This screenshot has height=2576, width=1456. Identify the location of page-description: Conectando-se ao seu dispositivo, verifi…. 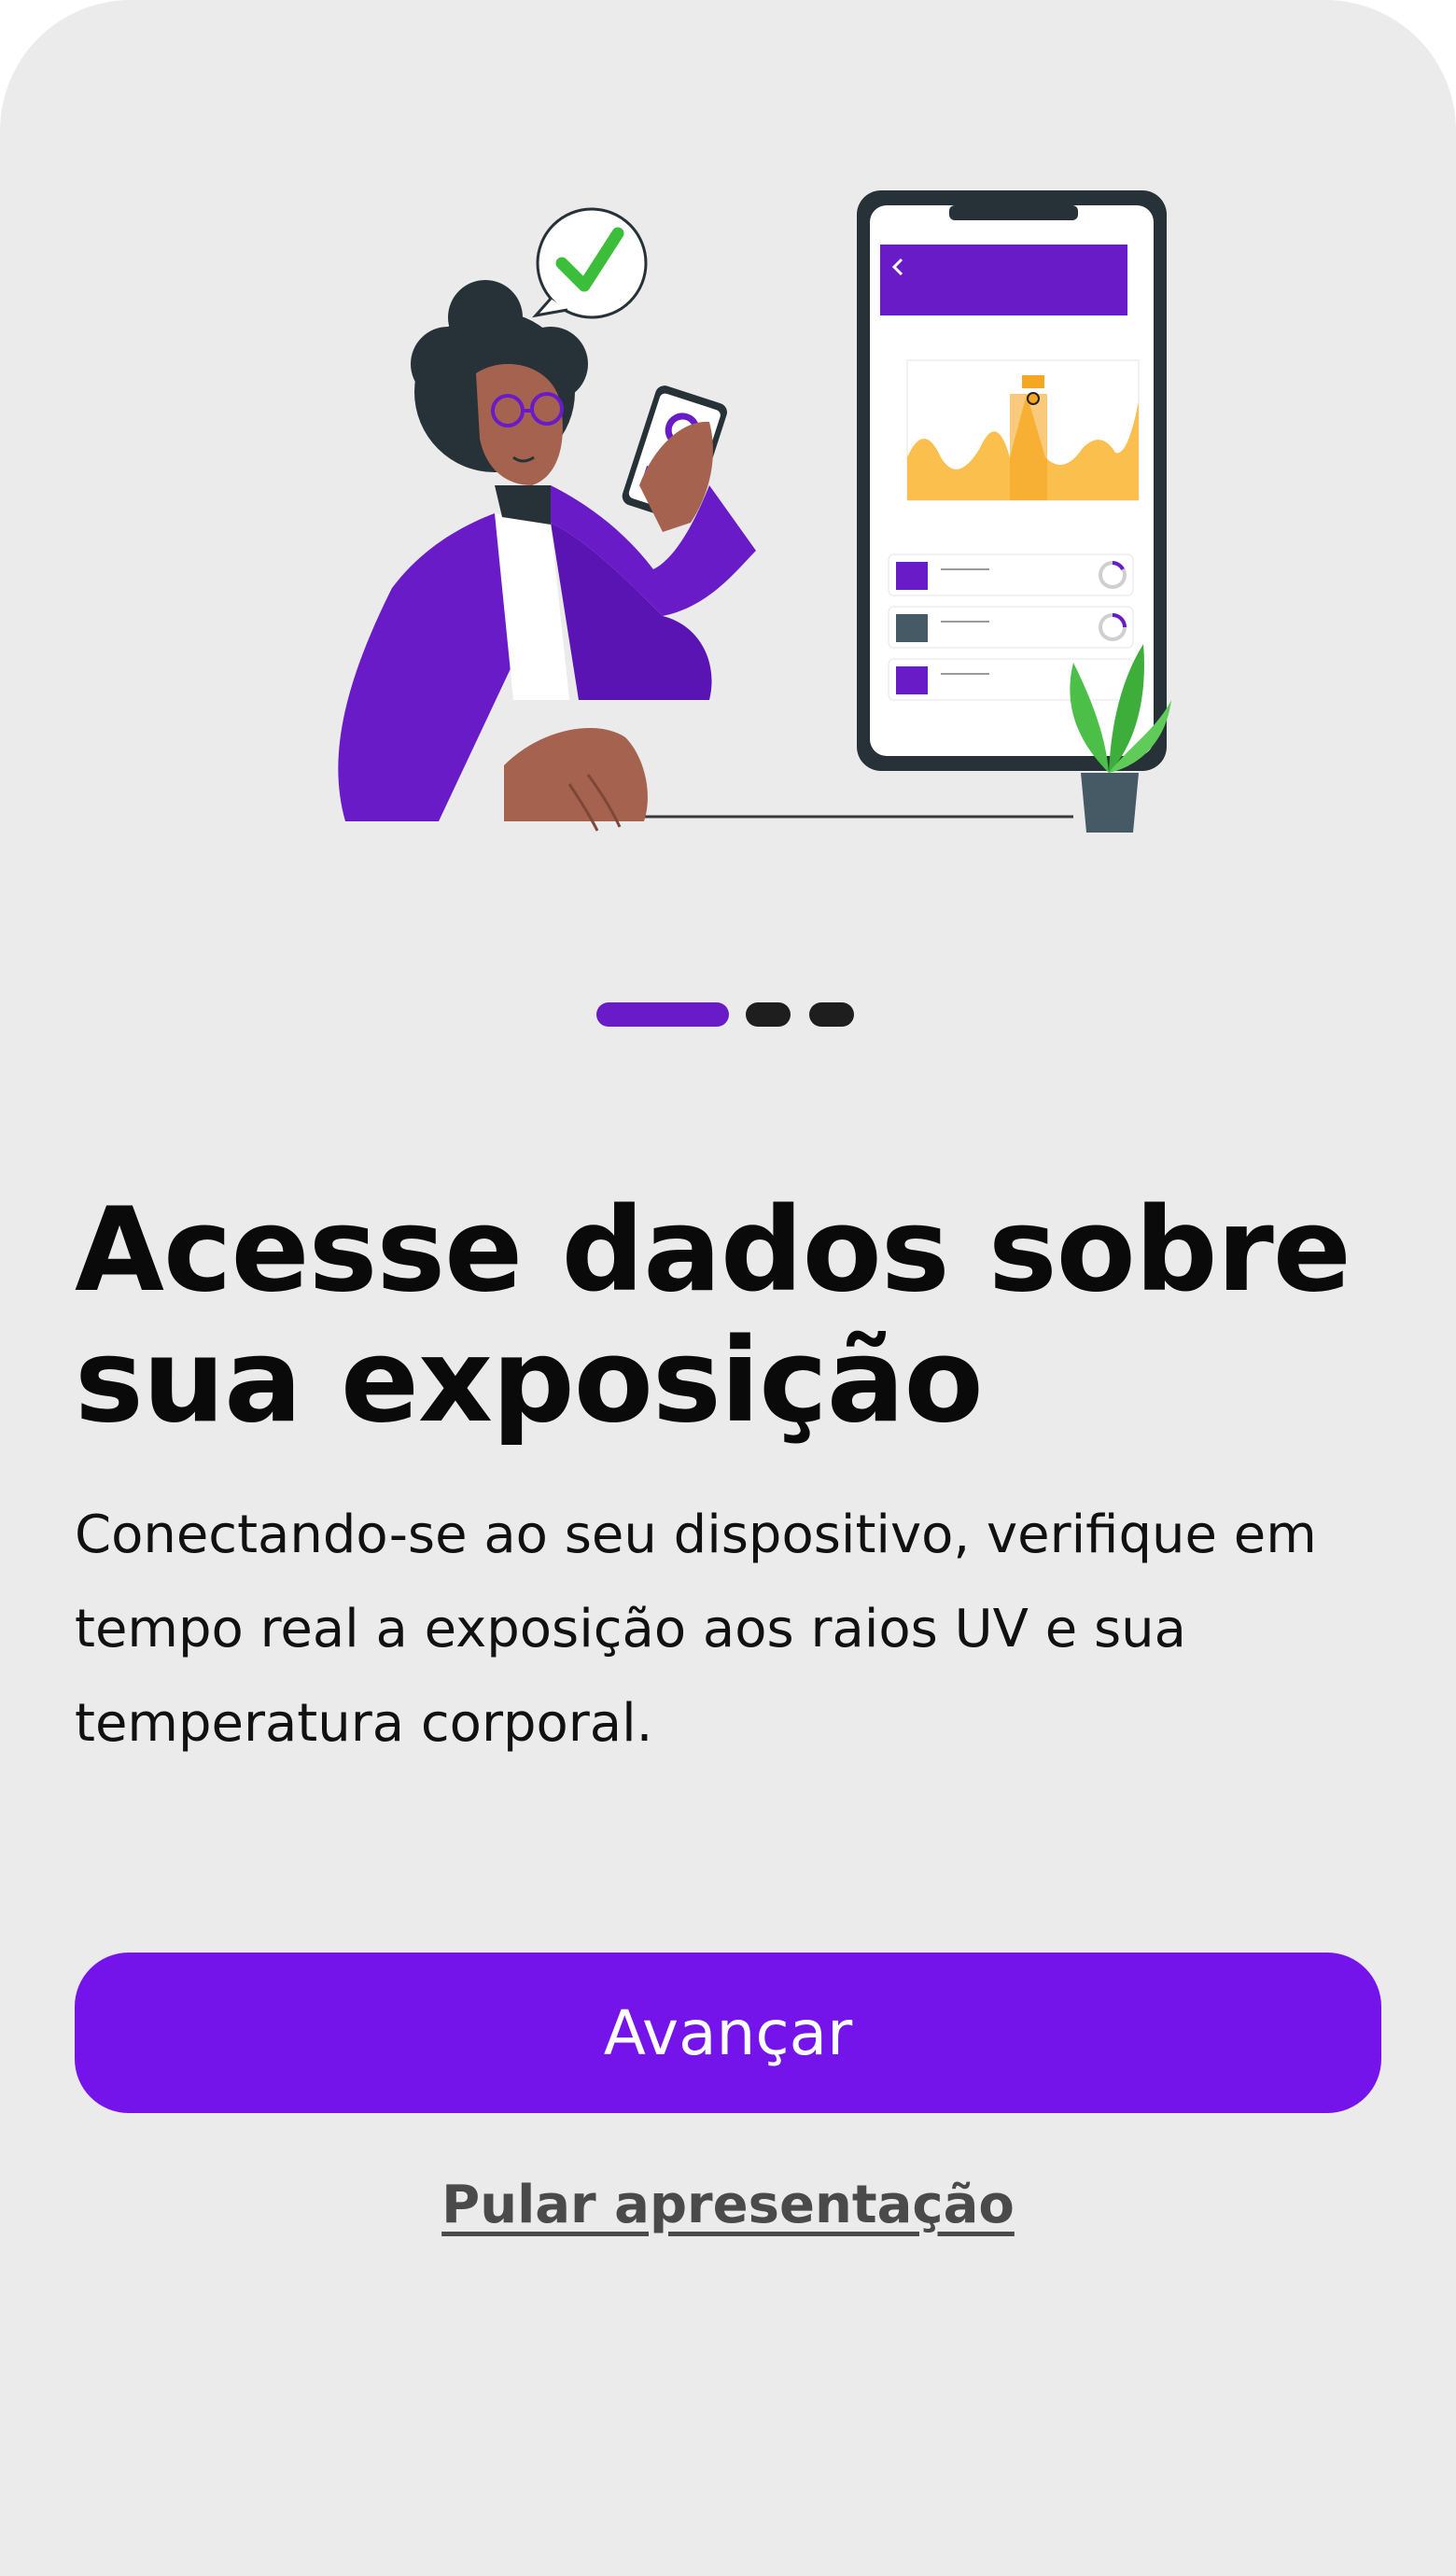
(696, 1629).